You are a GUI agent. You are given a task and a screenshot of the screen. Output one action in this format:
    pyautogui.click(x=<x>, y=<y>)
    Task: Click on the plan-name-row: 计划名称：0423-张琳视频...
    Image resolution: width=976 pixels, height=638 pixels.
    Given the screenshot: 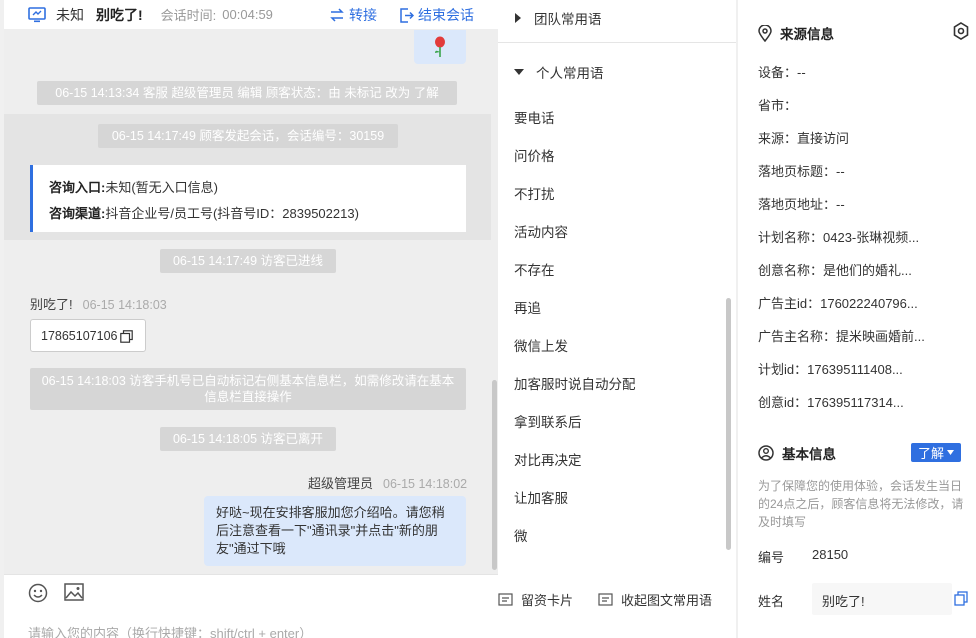 What is the action you would take?
    pyautogui.click(x=839, y=237)
    